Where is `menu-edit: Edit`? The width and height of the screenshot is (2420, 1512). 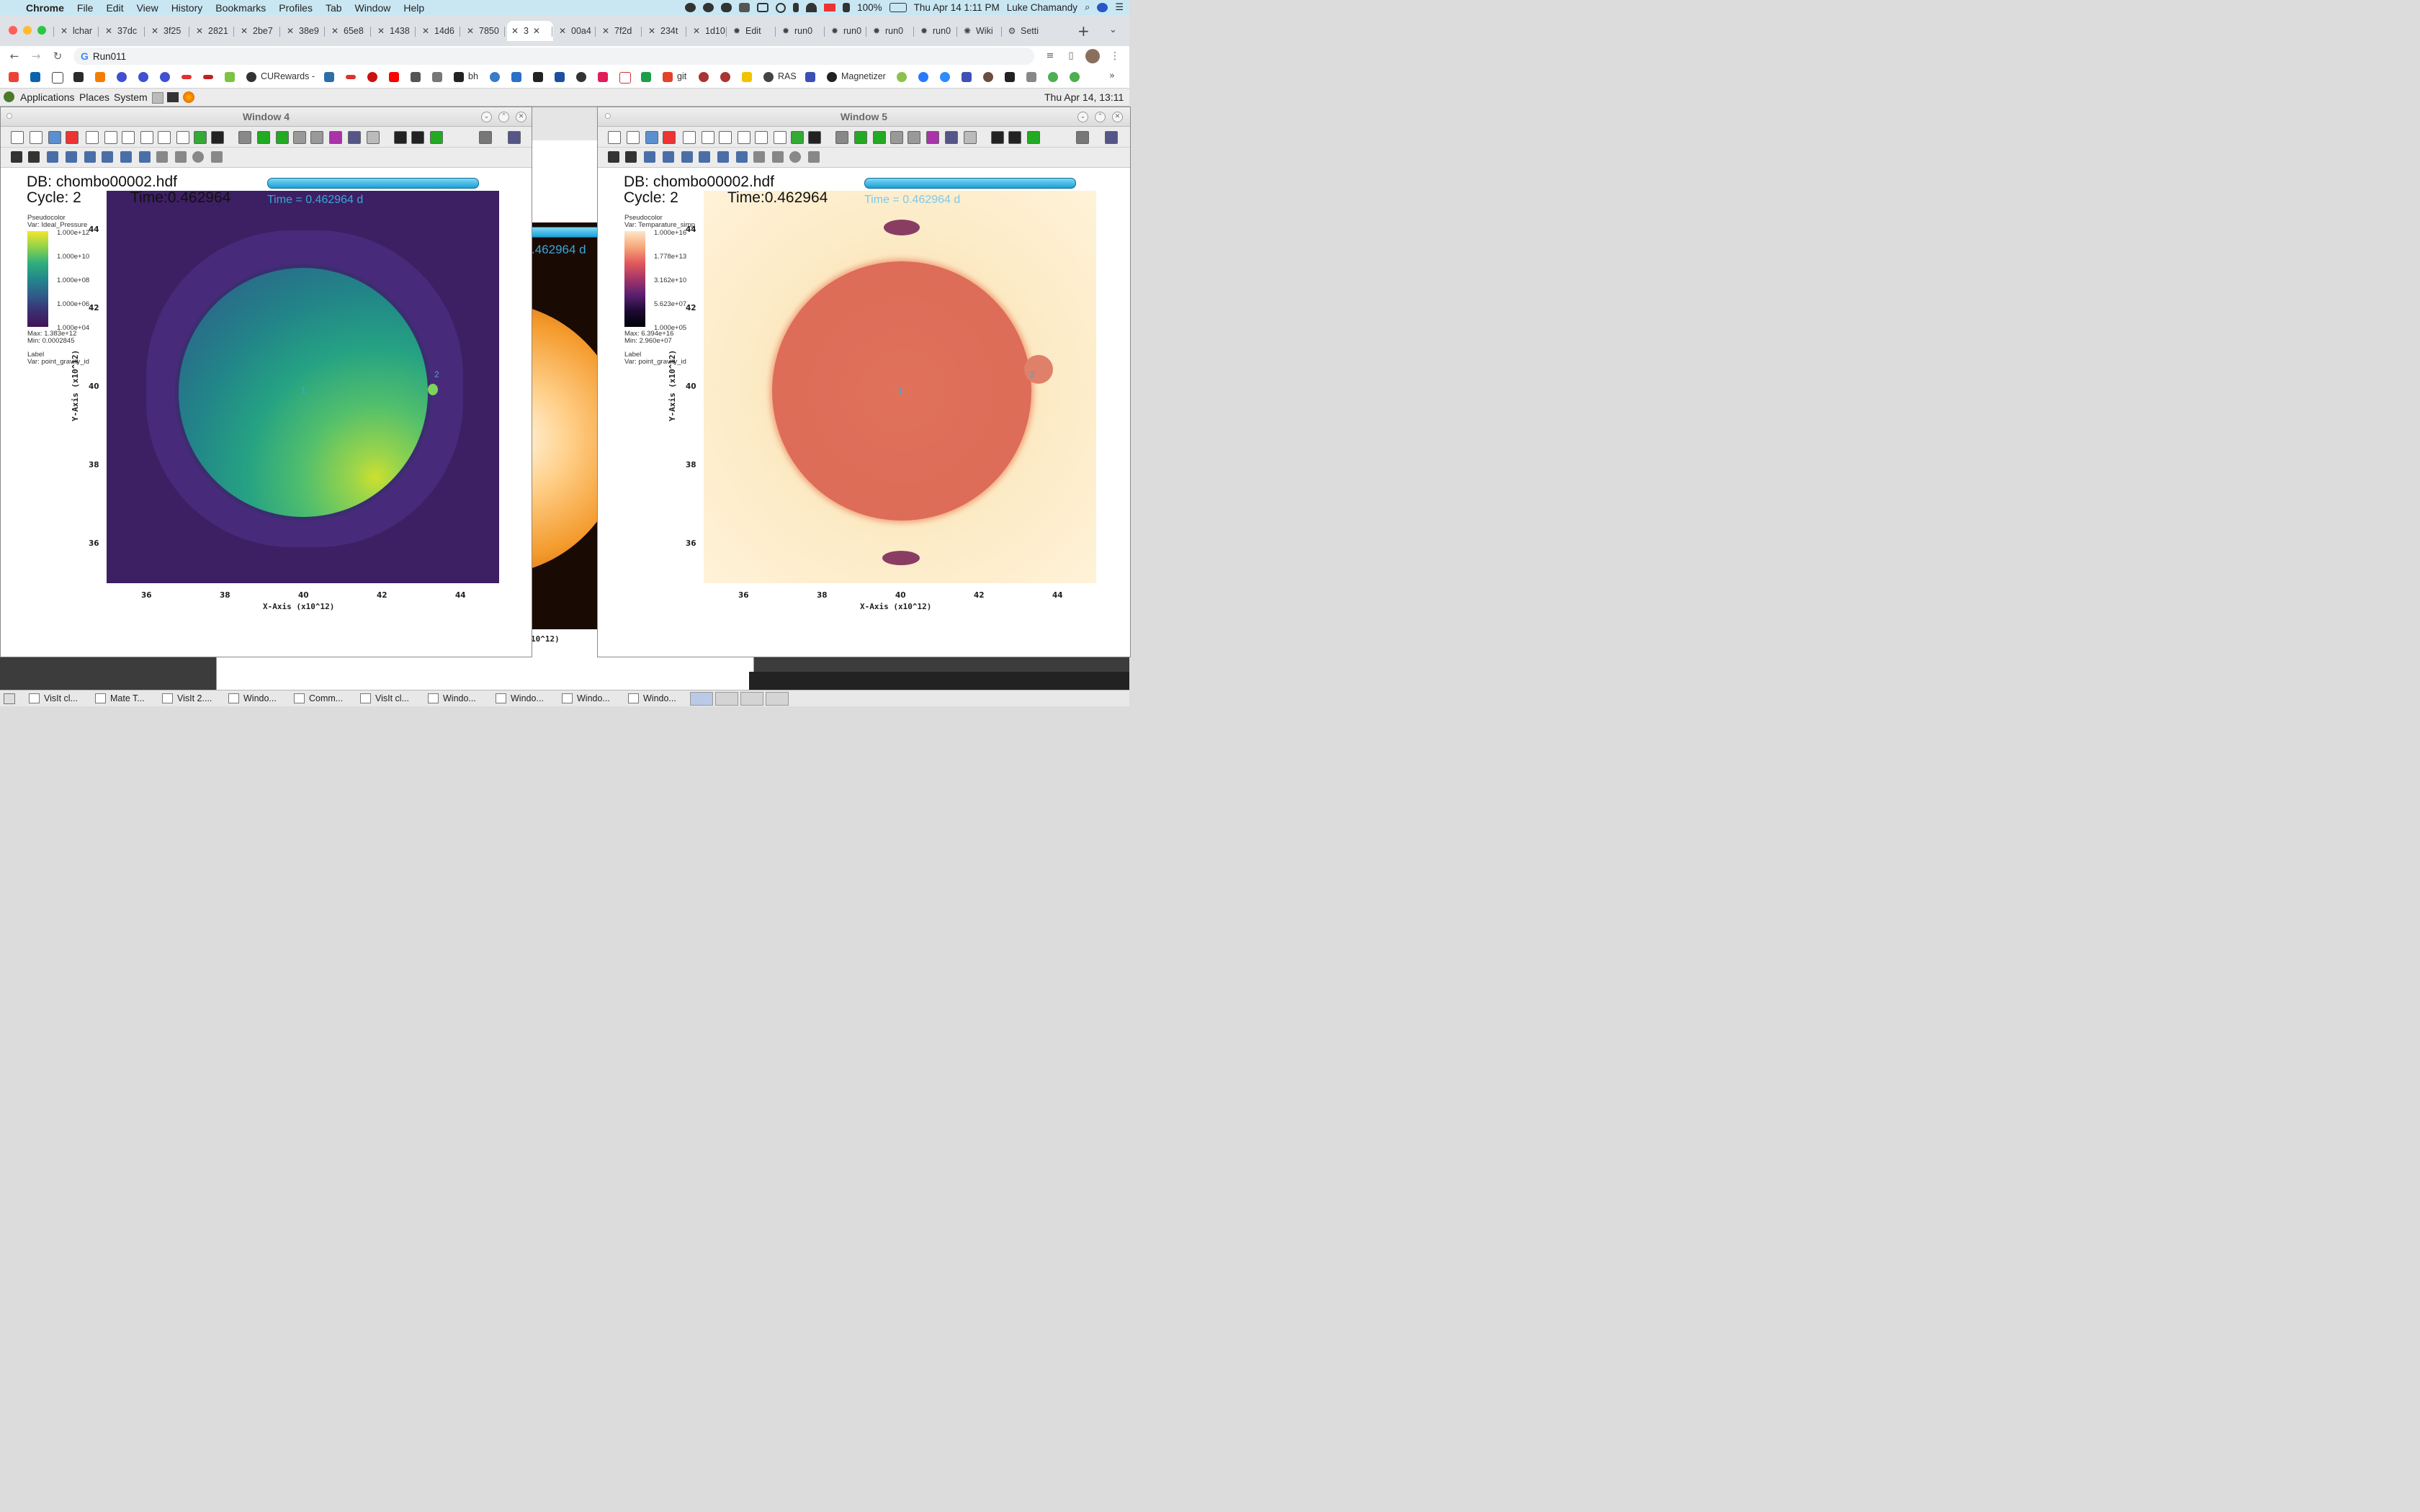 menu-edit: Edit is located at coordinates (114, 8).